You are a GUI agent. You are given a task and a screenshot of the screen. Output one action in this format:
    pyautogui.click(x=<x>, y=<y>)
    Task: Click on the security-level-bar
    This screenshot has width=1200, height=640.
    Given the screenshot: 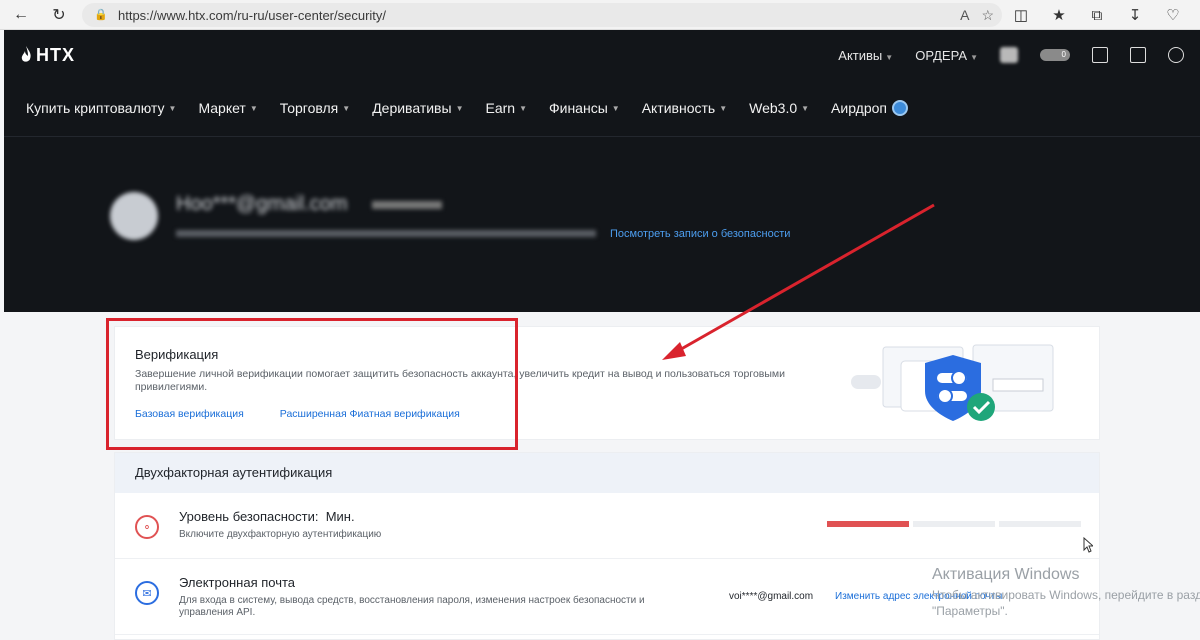 What is the action you would take?
    pyautogui.click(x=954, y=524)
    